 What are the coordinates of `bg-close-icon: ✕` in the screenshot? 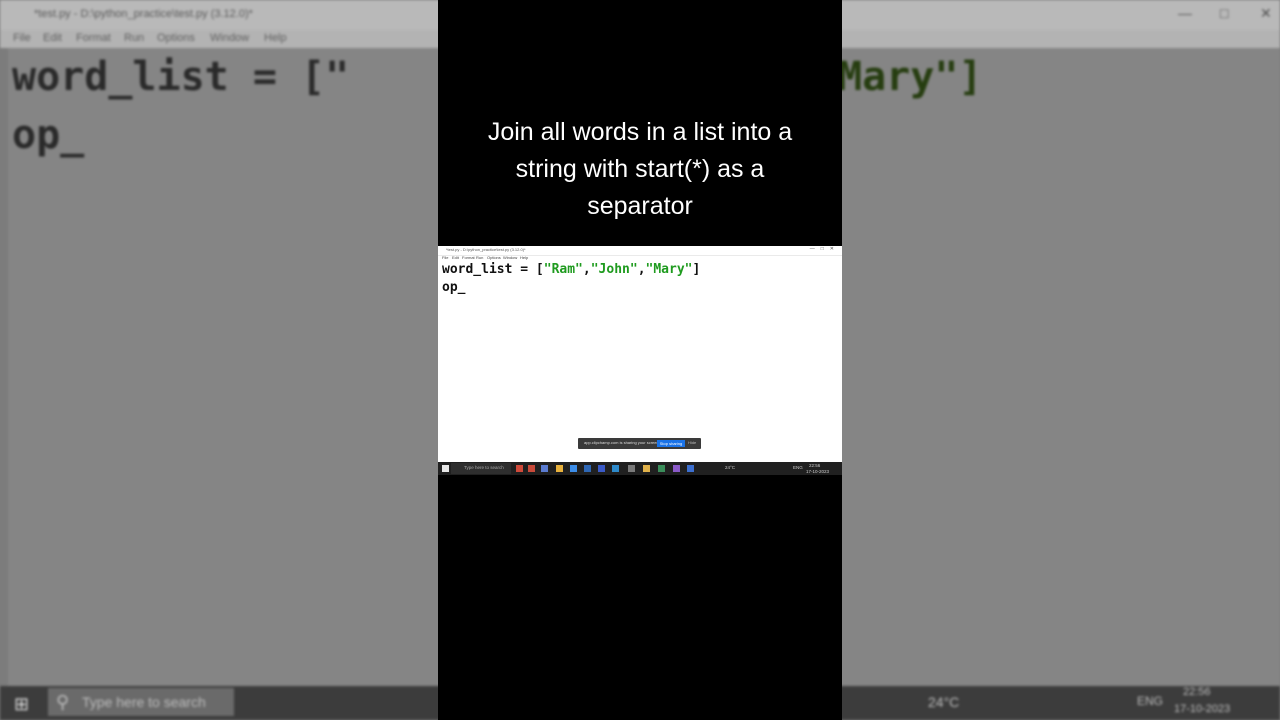 It's located at (1266, 13).